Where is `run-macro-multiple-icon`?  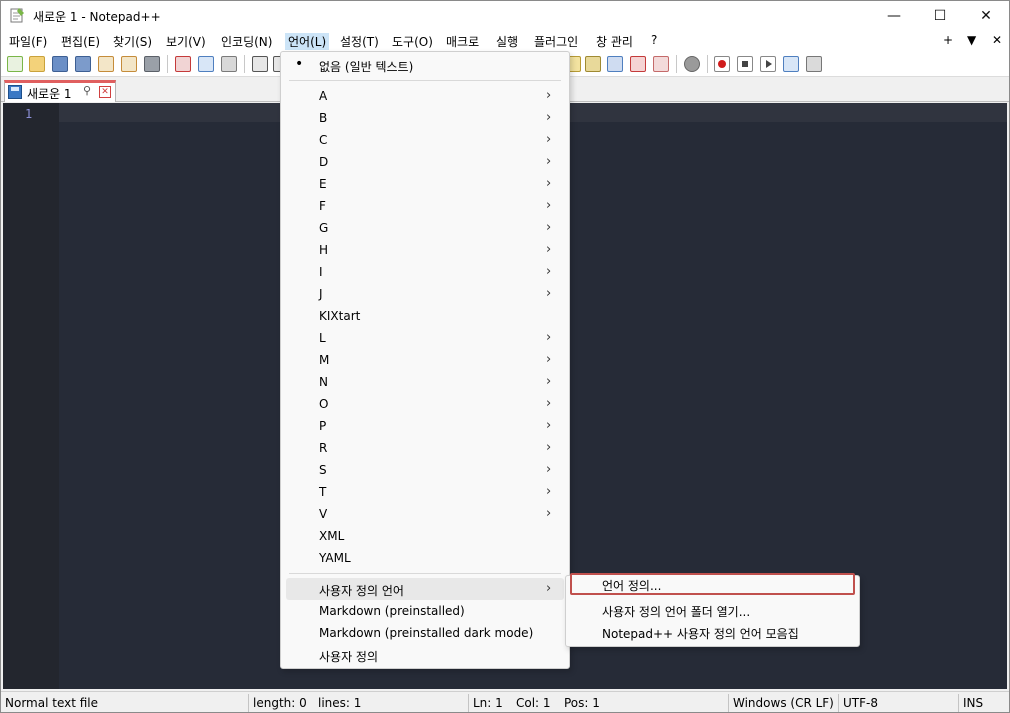 run-macro-multiple-icon is located at coordinates (791, 64).